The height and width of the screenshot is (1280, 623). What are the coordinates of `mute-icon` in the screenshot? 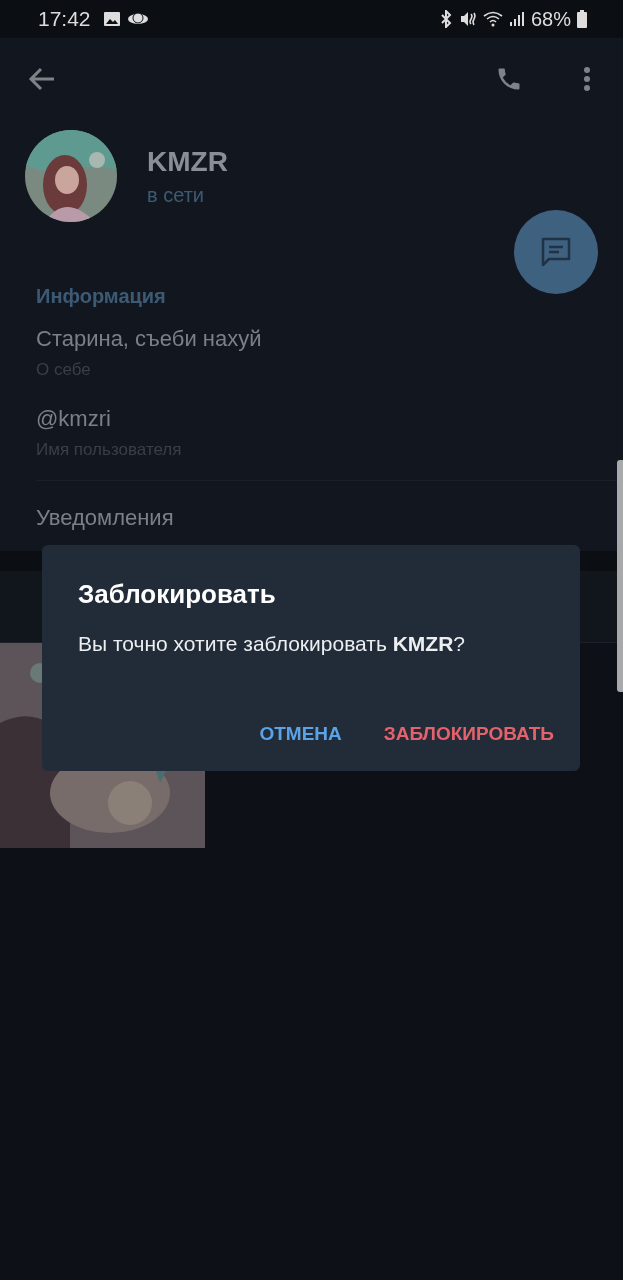 It's located at (467, 19).